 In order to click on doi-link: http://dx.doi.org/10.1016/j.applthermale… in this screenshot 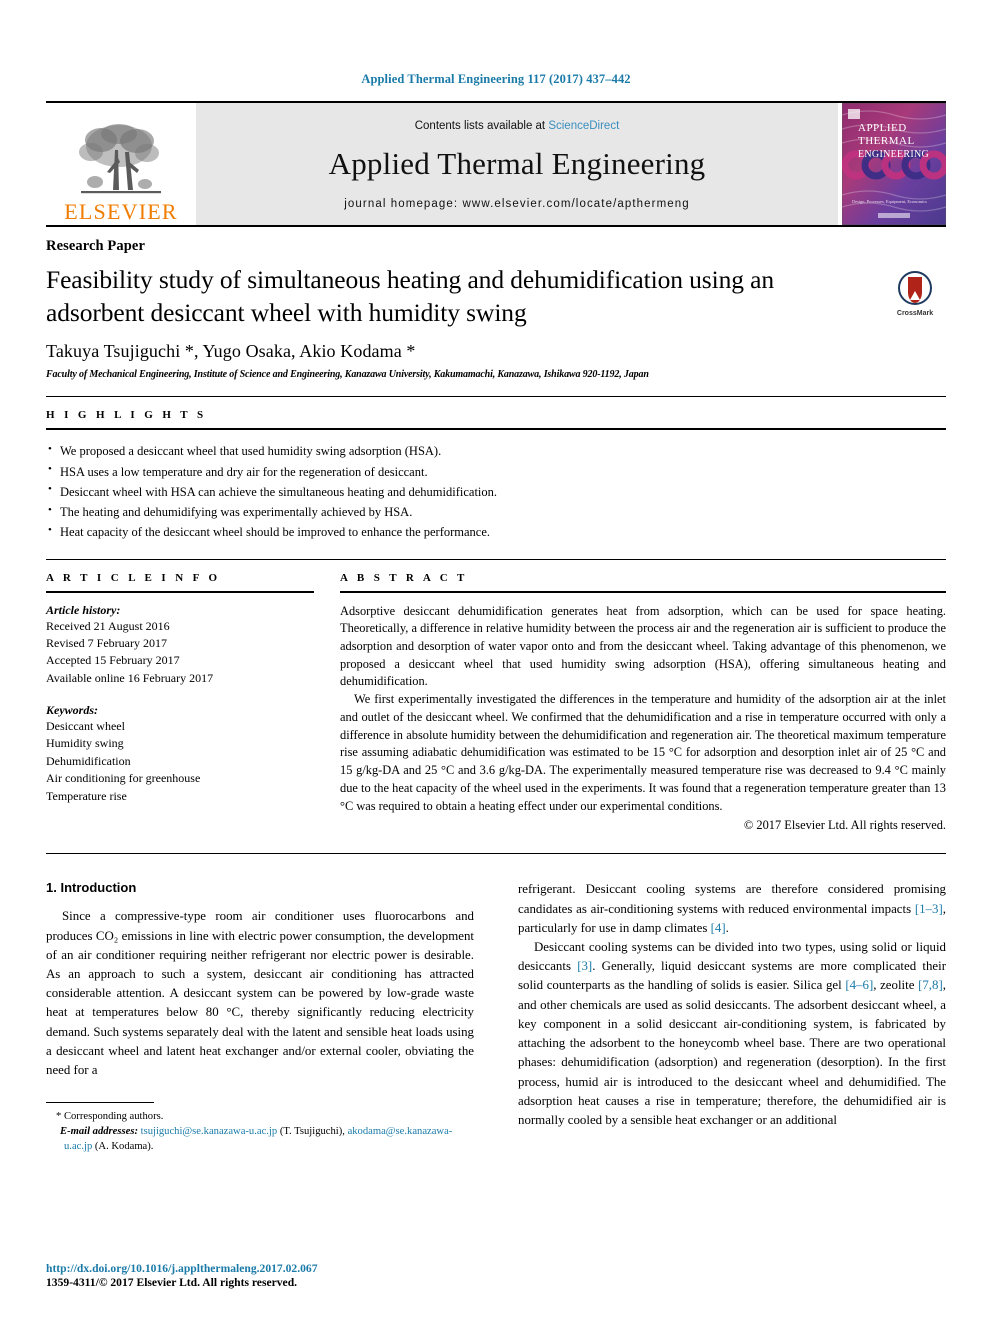, I will do `click(261, 1268)`.